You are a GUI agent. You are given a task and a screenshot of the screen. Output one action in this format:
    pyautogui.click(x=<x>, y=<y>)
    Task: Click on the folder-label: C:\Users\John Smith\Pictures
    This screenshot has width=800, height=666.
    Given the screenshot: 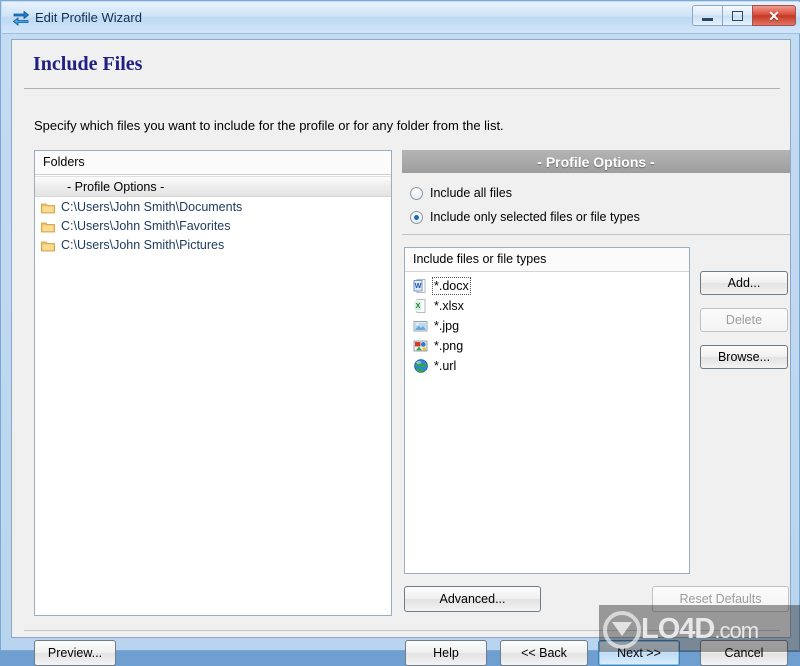 What is the action you would take?
    pyautogui.click(x=143, y=244)
    